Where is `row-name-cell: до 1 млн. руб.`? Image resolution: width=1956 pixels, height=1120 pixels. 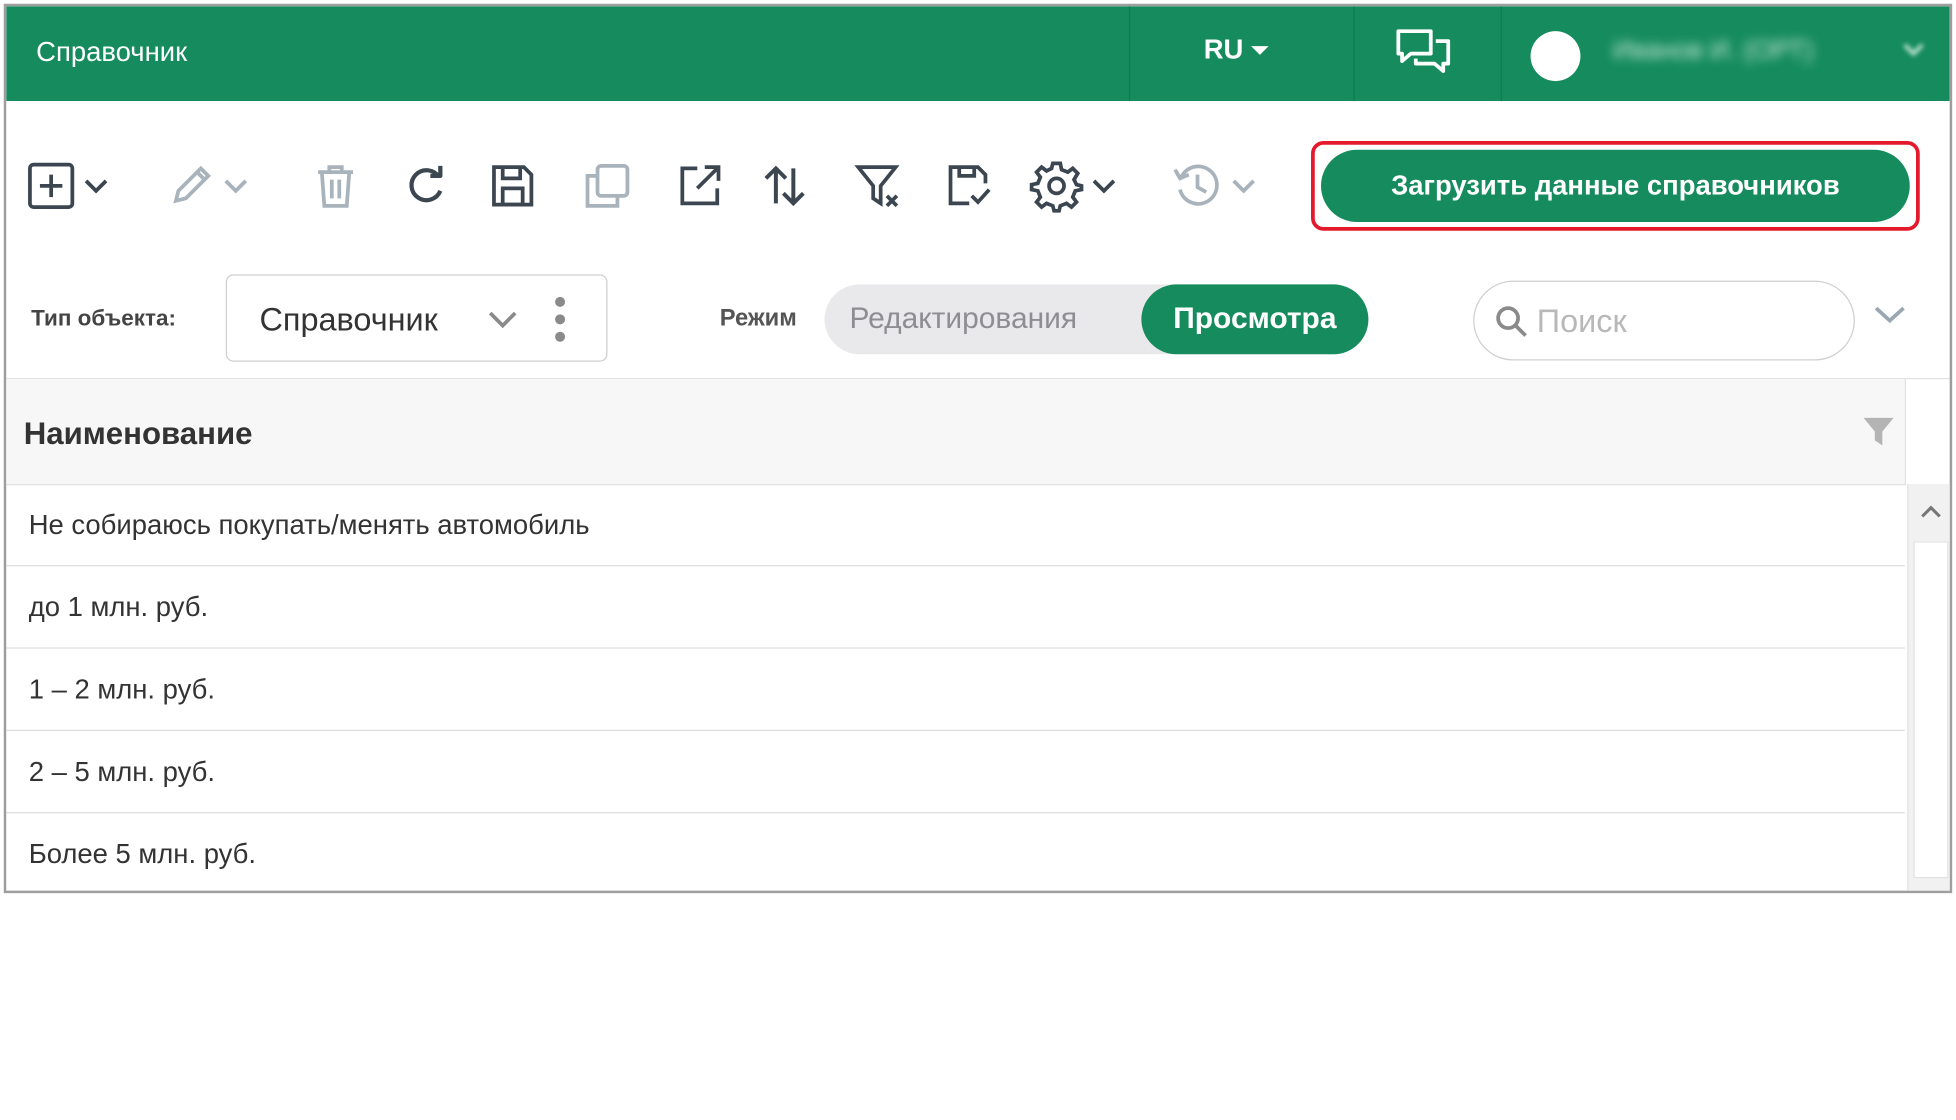 row-name-cell: до 1 млн. руб. is located at coordinates (118, 606).